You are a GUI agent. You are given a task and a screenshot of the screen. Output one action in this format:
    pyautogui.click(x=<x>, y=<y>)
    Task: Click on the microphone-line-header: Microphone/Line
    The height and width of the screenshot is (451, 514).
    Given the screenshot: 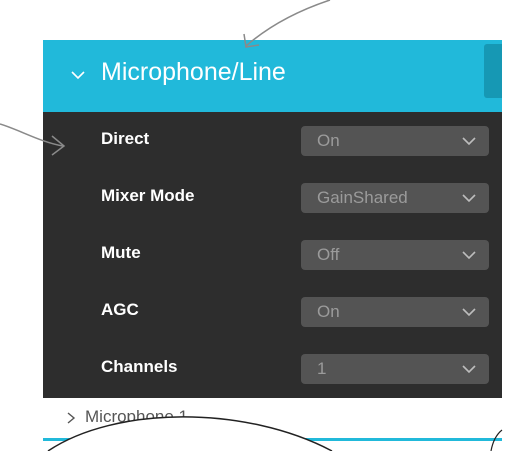 What is the action you would take?
    pyautogui.click(x=272, y=76)
    